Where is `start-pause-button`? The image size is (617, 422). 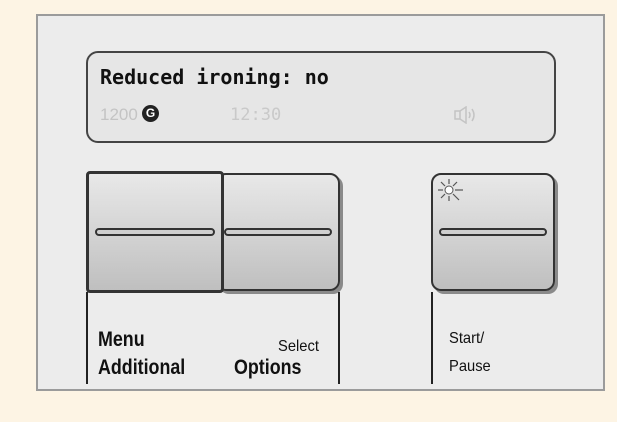 start-pause-button is located at coordinates (493, 232).